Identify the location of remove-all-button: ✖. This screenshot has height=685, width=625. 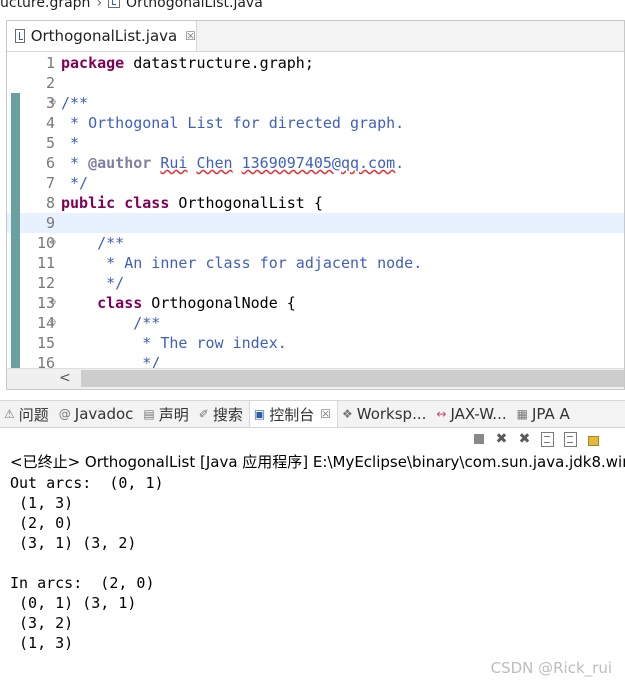
(524, 439).